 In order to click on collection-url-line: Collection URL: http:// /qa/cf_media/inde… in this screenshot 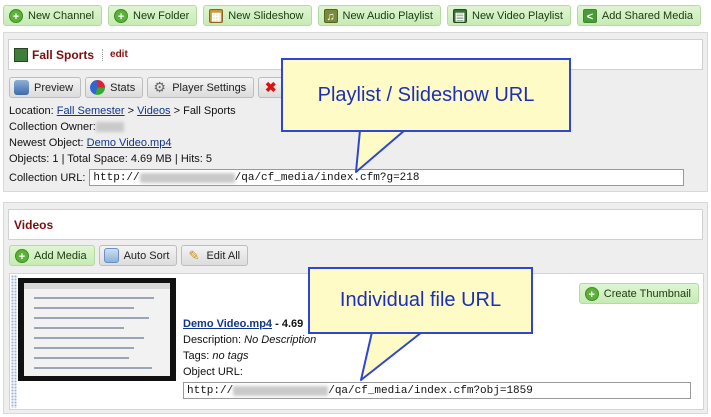, I will do `click(347, 177)`.